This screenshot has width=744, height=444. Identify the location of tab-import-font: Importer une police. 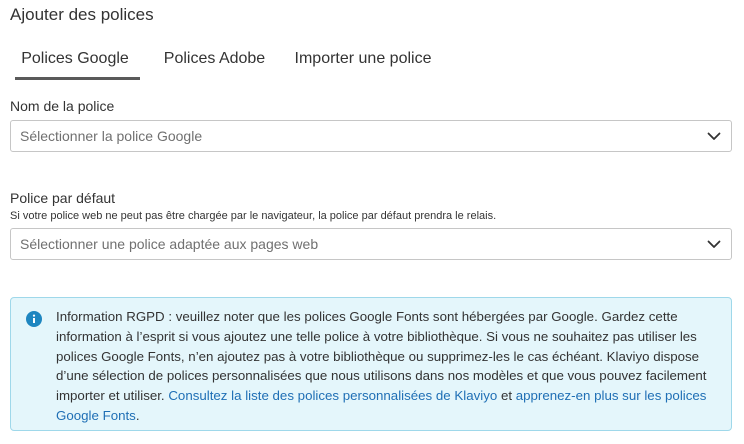
(363, 59).